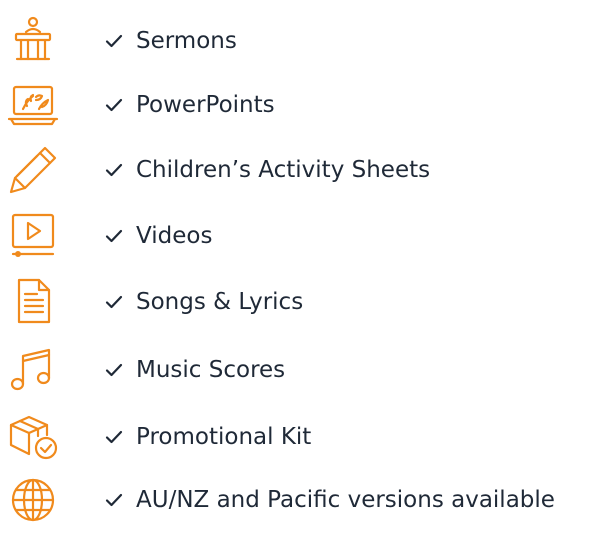 The width and height of the screenshot is (597, 533). What do you see at coordinates (298, 236) in the screenshot?
I see `feature-item-videos: Videos` at bounding box center [298, 236].